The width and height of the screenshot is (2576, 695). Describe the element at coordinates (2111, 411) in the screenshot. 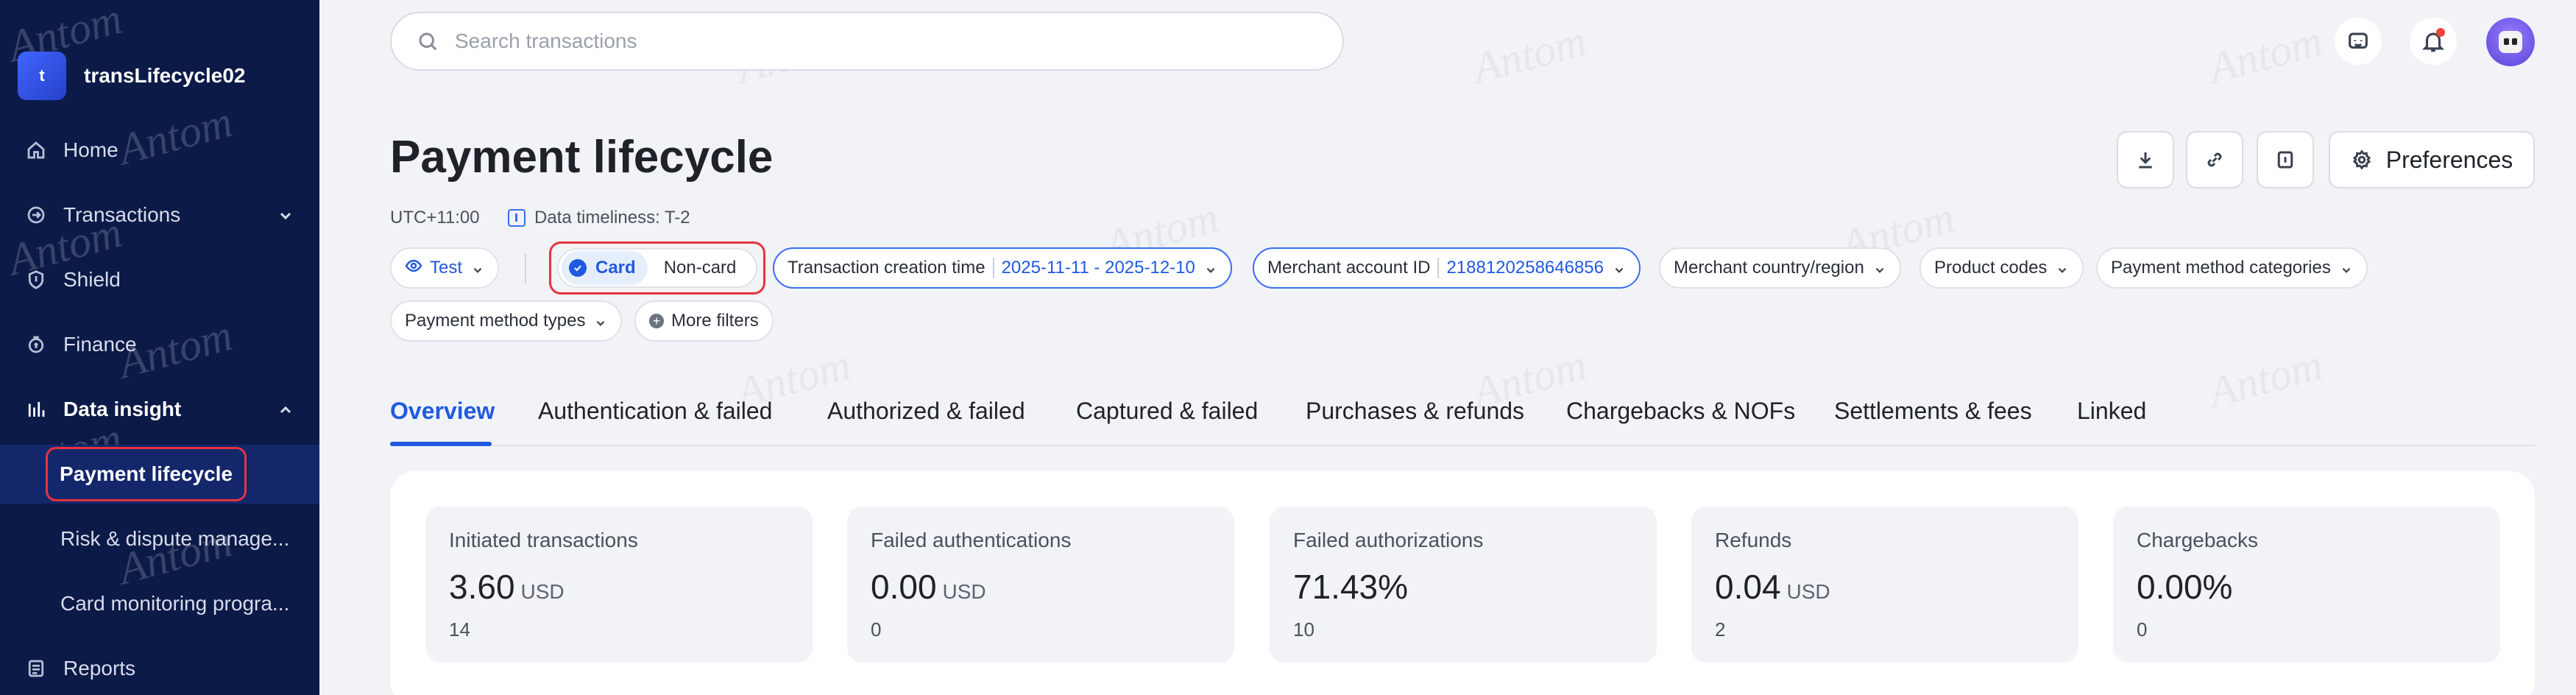

I see `tab-linked: Linked` at that location.